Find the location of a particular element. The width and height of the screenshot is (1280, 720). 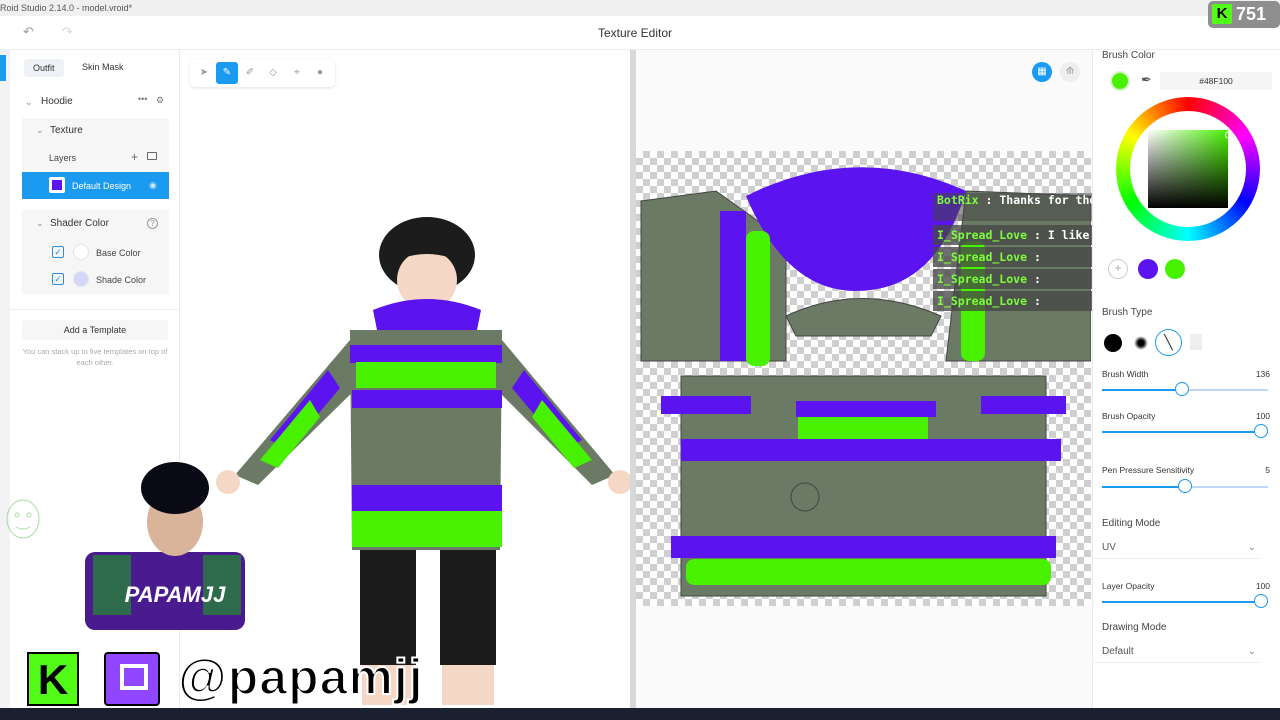

add-color-icon: + is located at coordinates (1118, 269).